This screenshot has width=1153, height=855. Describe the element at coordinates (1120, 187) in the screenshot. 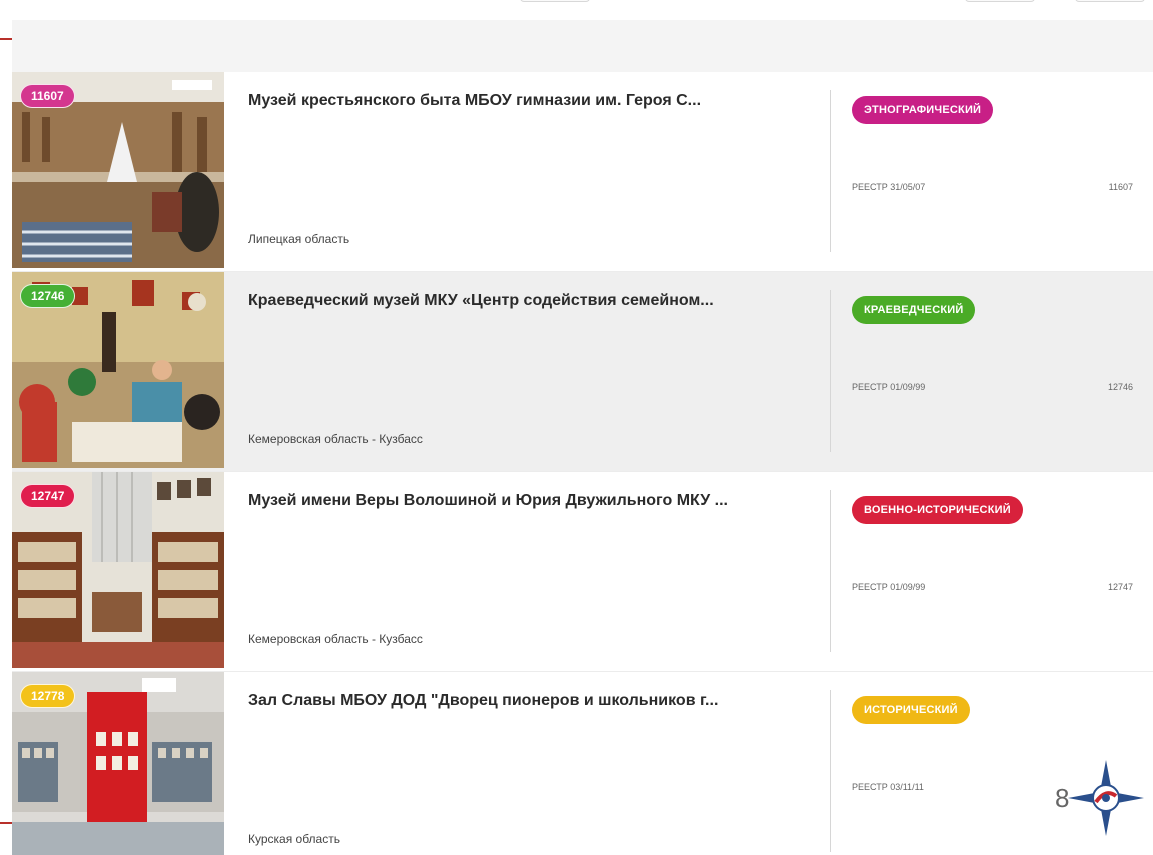

I see `museum-number: 11607` at that location.